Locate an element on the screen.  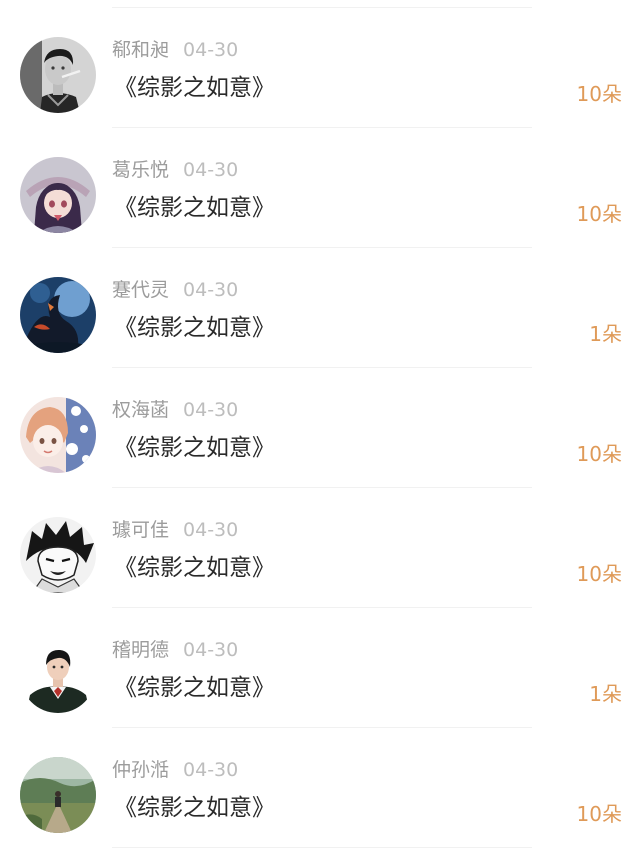
list-item: 葛乐悦 04-30 《综影之如意》 10朵 is located at coordinates (320, 188).